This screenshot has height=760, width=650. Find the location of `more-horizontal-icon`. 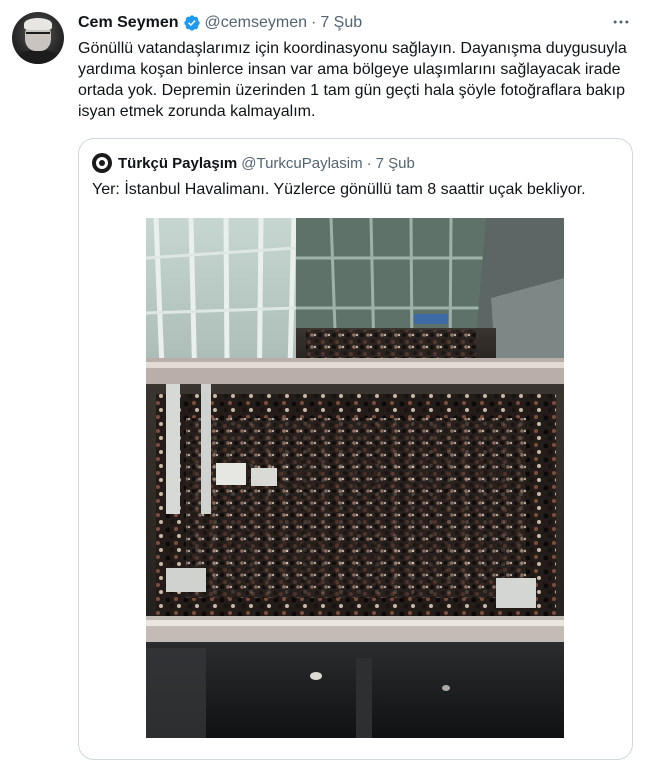

more-horizontal-icon is located at coordinates (621, 23).